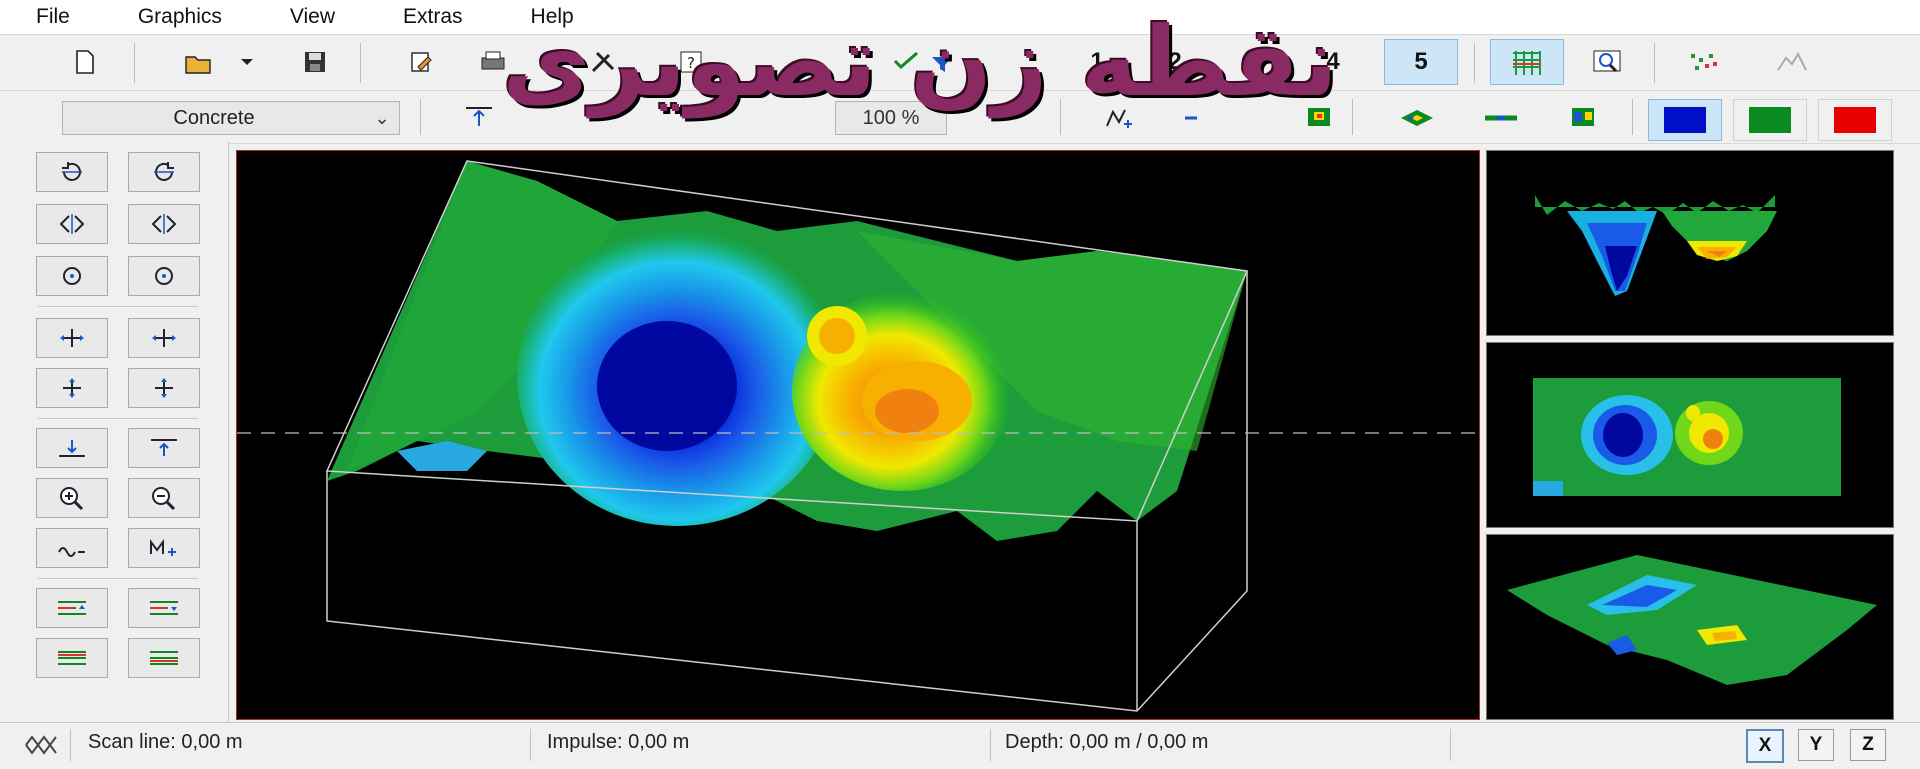 The image size is (1920, 769). I want to click on surface-3d-button, so click(1417, 117).